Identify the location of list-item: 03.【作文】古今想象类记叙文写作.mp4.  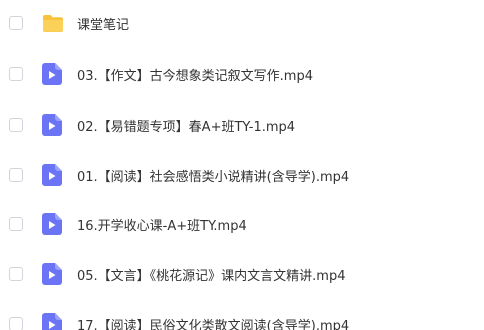
(242, 74).